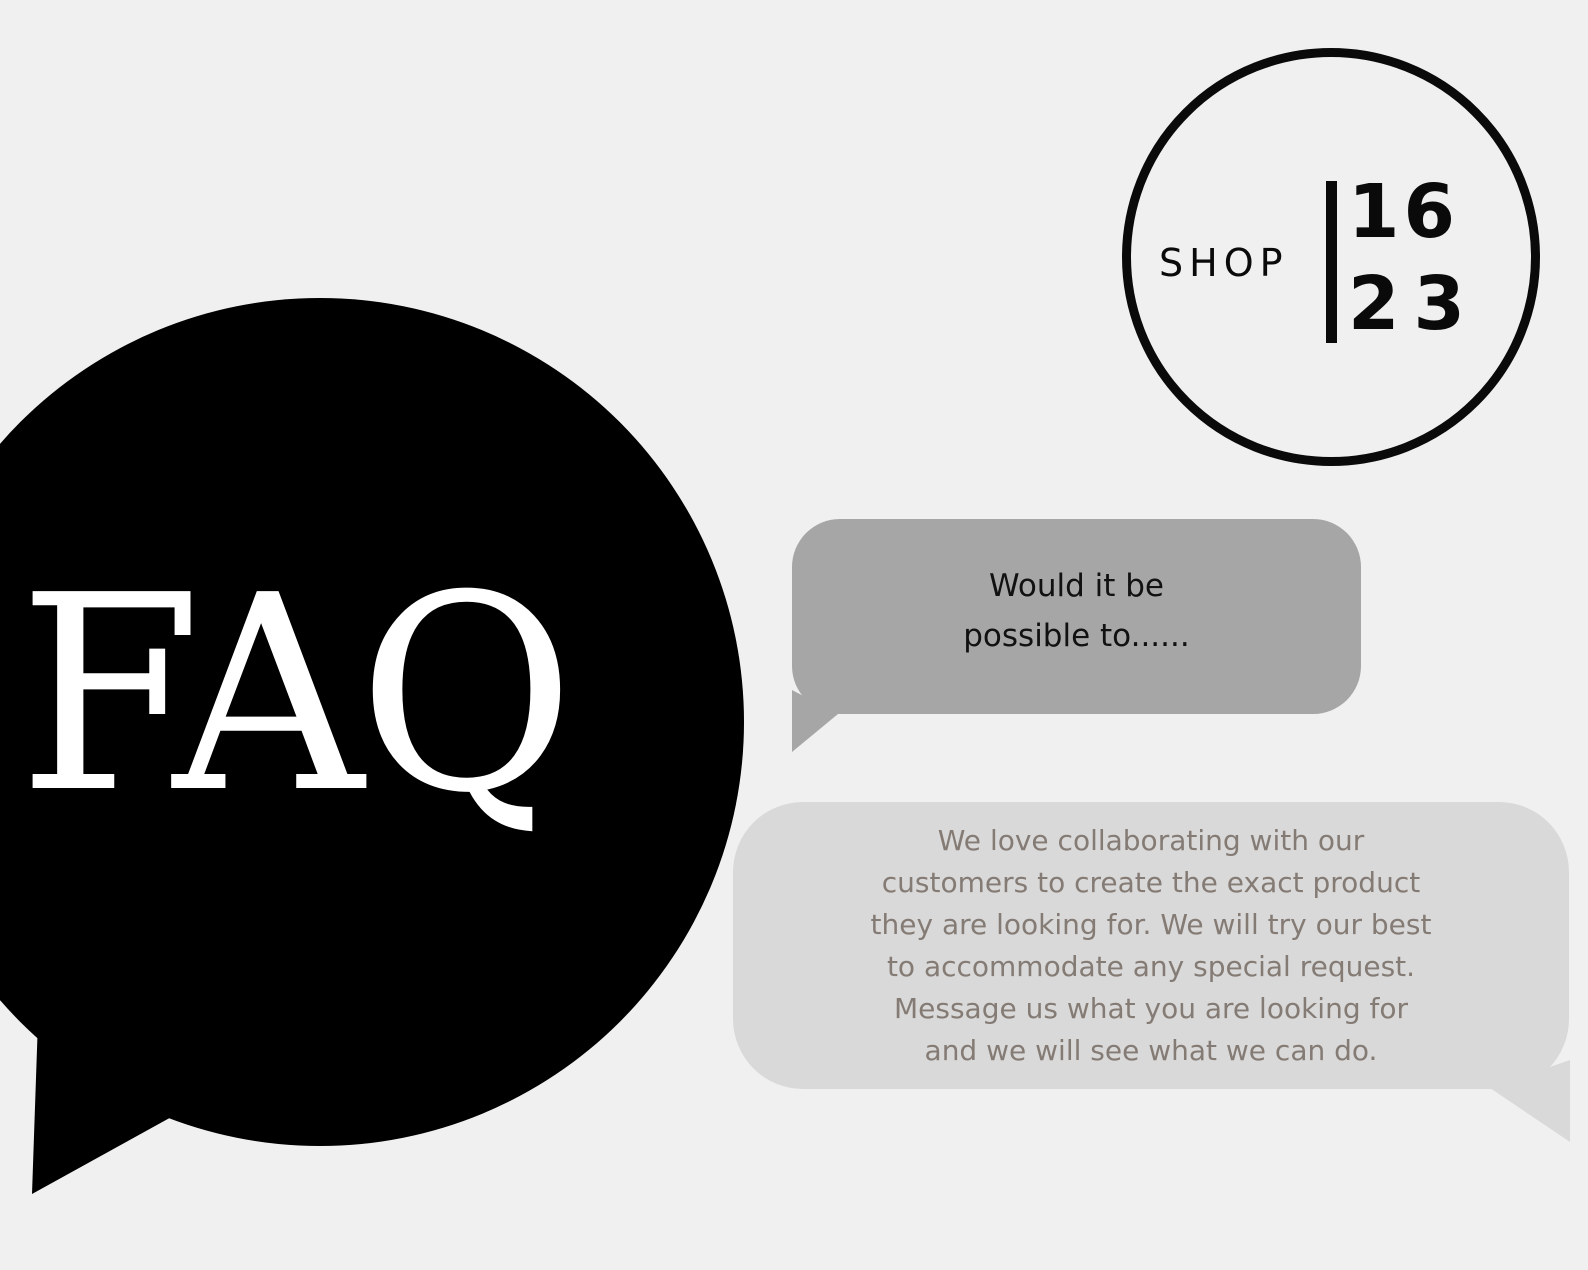 This screenshot has height=1270, width=1588. What do you see at coordinates (296, 694) in the screenshot?
I see `faq-title: FAQ` at bounding box center [296, 694].